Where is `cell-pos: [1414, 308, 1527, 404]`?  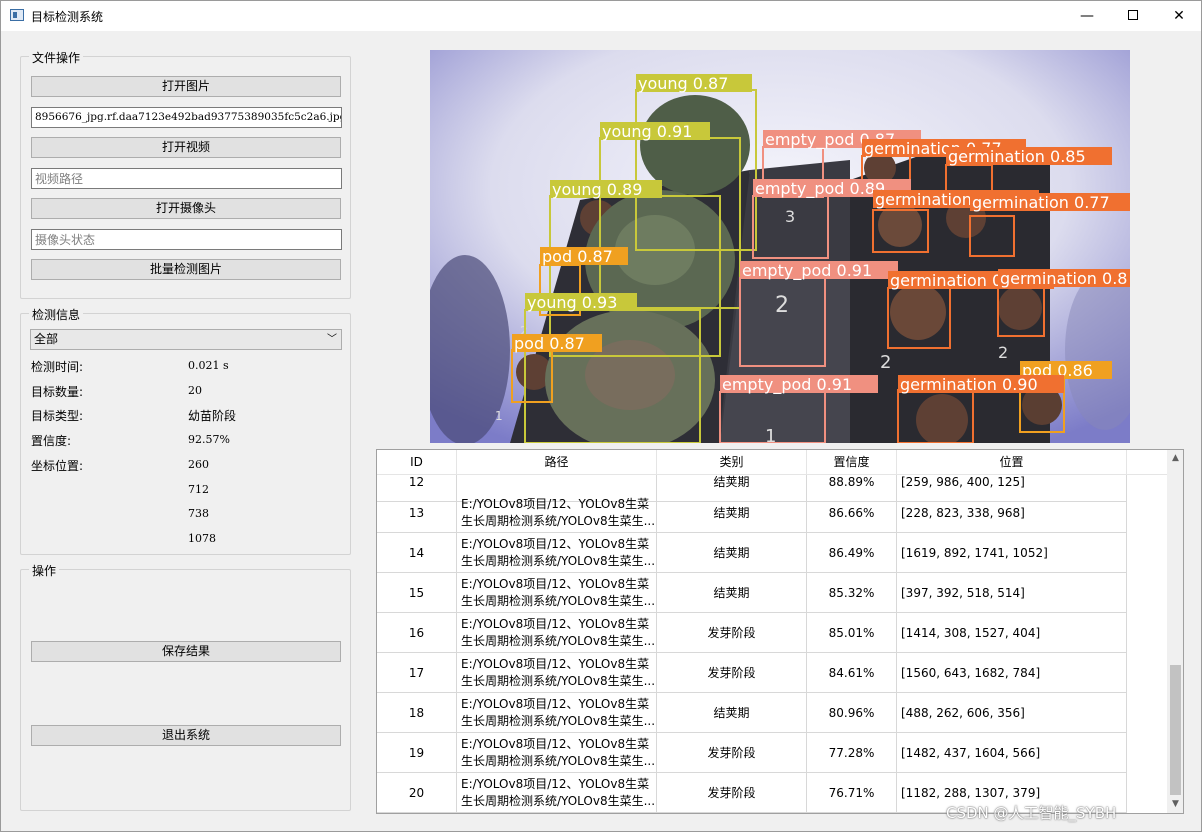 cell-pos: [1414, 308, 1527, 404] is located at coordinates (1012, 633).